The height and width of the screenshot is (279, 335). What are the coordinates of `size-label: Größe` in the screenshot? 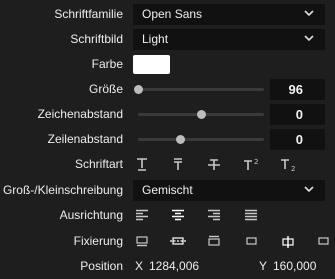 It's located at (105, 89).